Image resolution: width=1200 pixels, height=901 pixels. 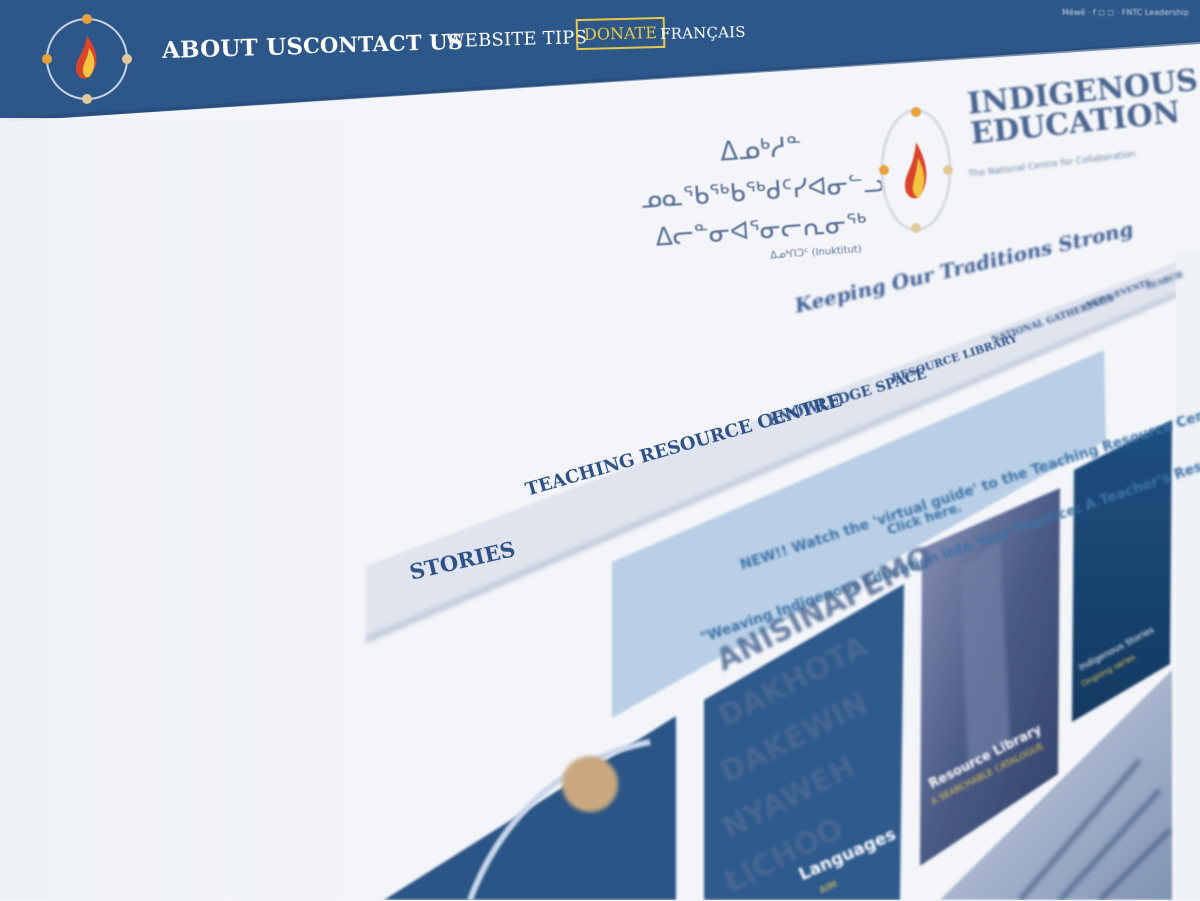 I want to click on building-stripes, so click(x=1095, y=829).